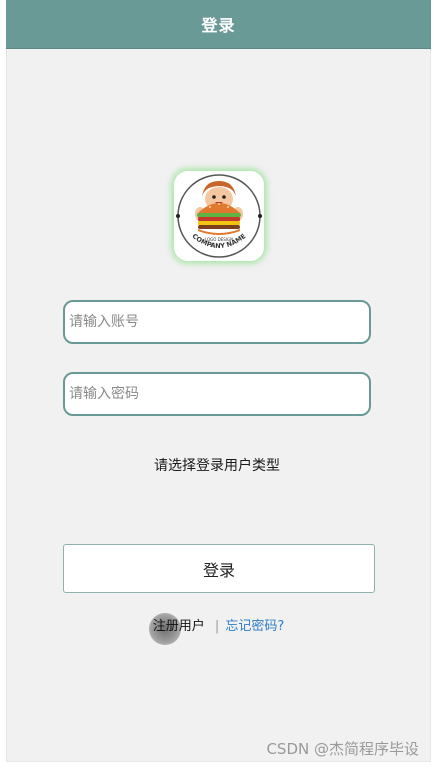 The image size is (437, 768). Describe the element at coordinates (178, 626) in the screenshot. I see `register-link-label: 注册用户` at that location.